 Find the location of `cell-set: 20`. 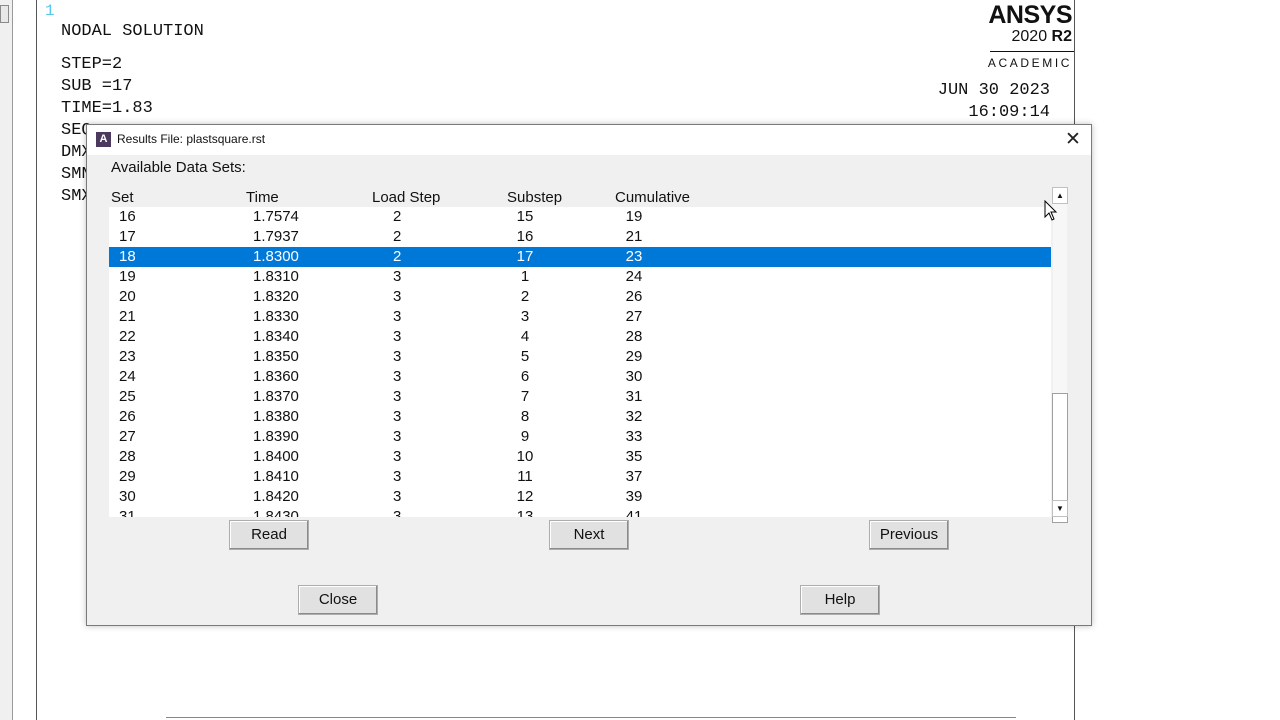

cell-set: 20 is located at coordinates (127, 296).